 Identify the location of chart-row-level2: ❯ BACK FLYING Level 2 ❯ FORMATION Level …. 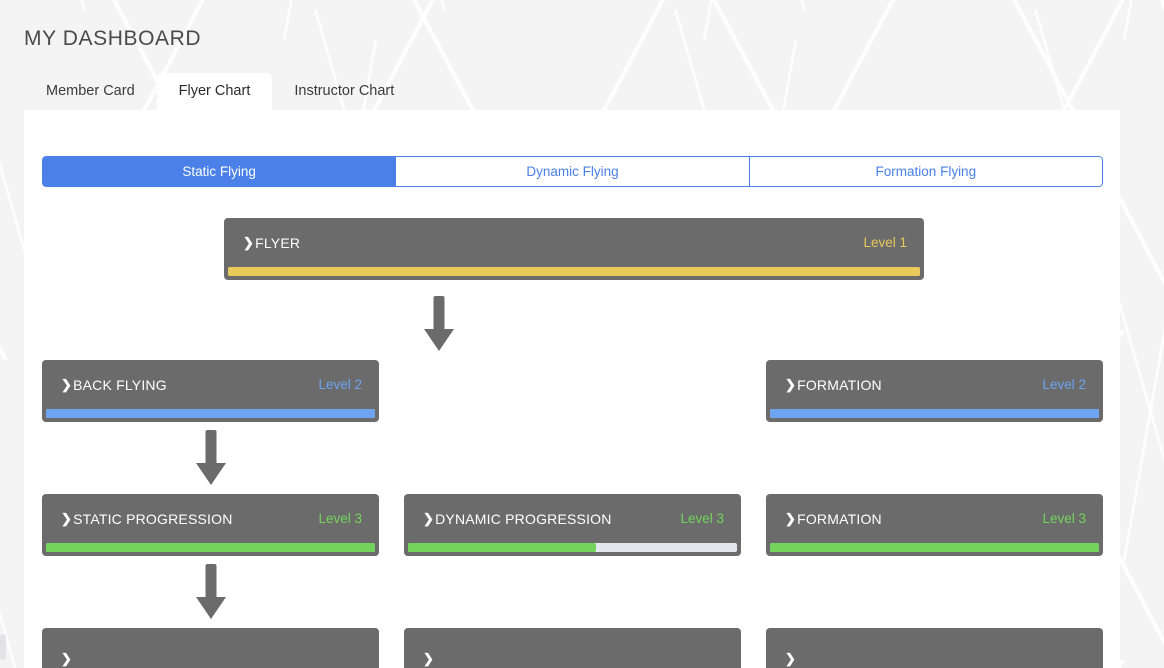
(572, 391).